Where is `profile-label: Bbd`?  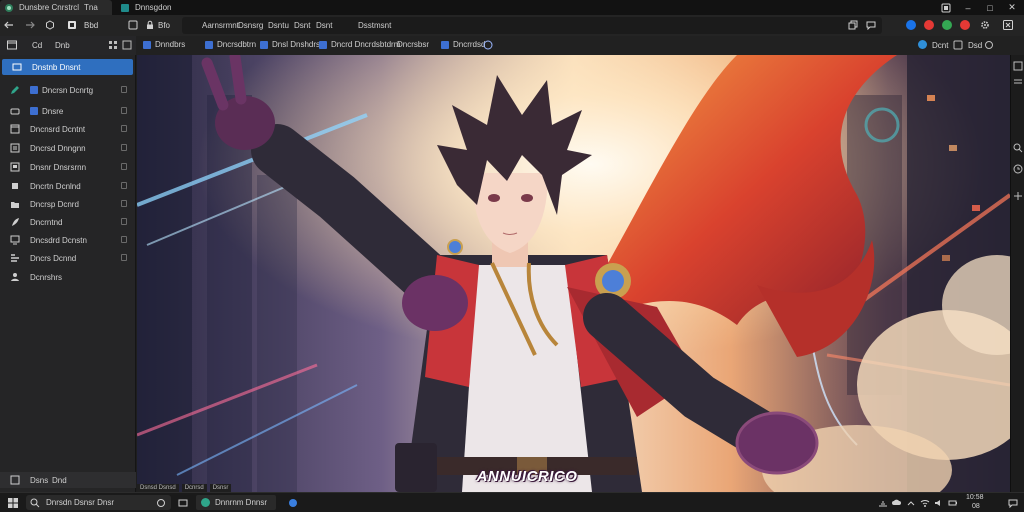 profile-label: Bbd is located at coordinates (91, 25).